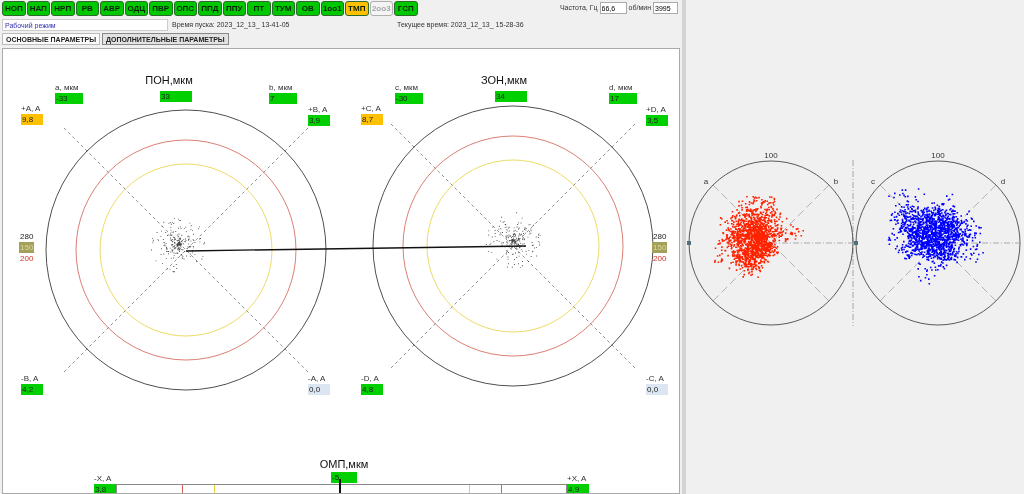  What do you see at coordinates (657, 120) in the screenshot?
I see `readout-value: 3,5` at bounding box center [657, 120].